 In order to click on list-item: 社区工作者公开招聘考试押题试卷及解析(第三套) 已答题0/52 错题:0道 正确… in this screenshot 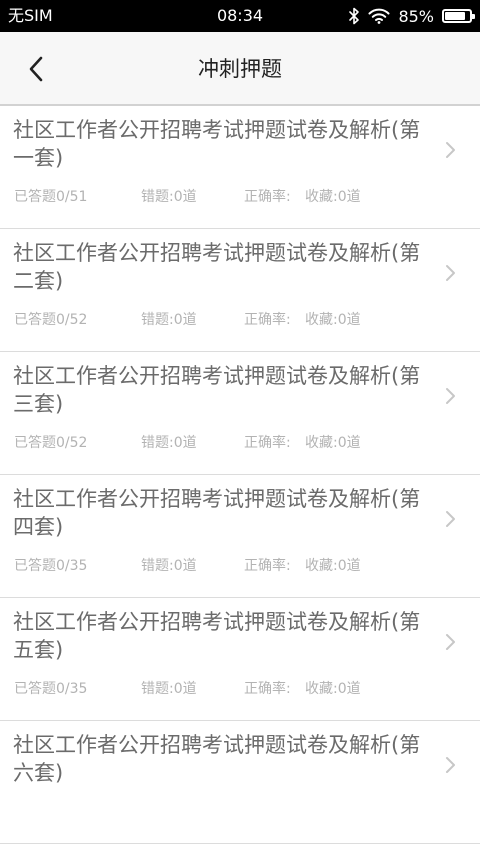, I will do `click(240, 413)`.